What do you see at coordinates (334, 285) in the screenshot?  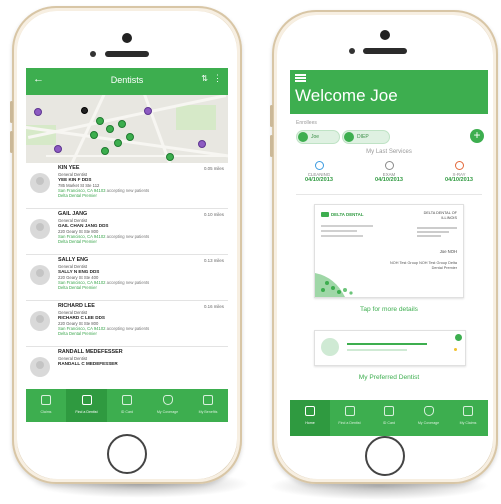 I see `card-pattern-icon` at bounding box center [334, 285].